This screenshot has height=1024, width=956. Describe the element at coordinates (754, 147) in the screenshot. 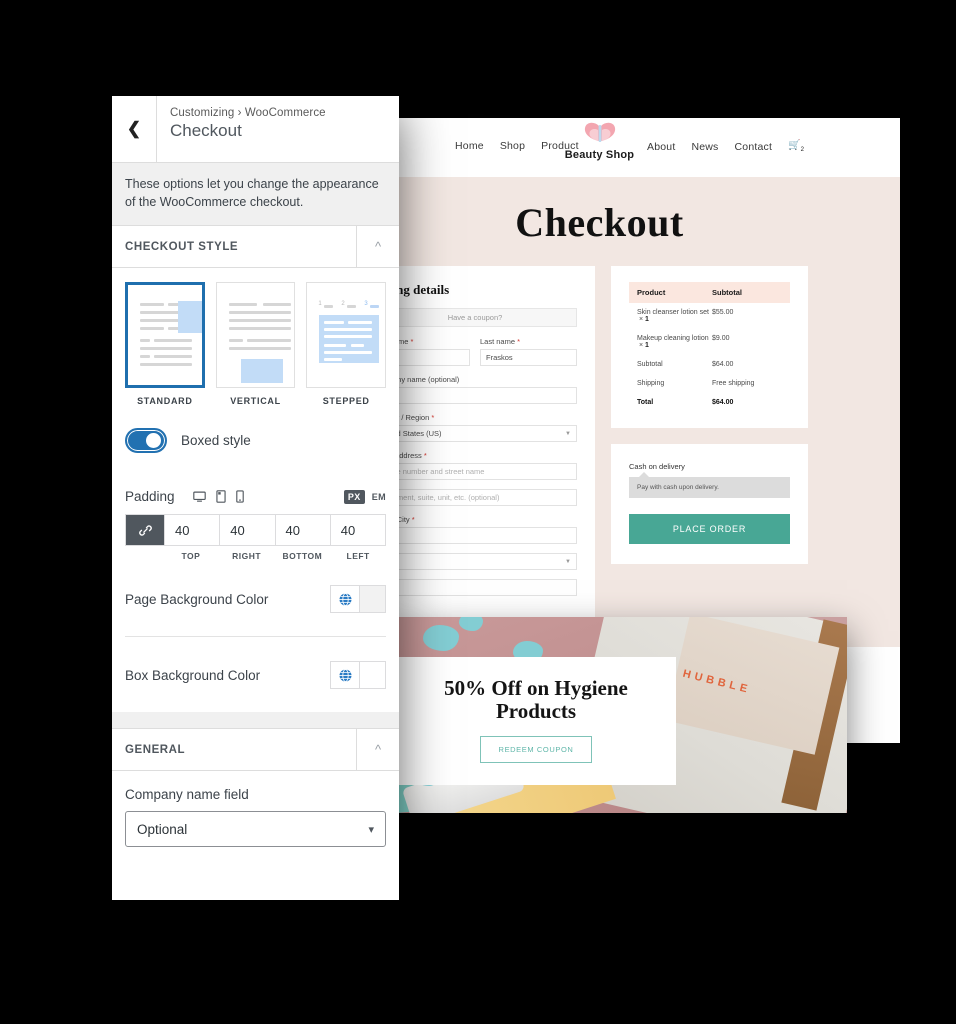

I see `nav-item-contact: Contact` at that location.